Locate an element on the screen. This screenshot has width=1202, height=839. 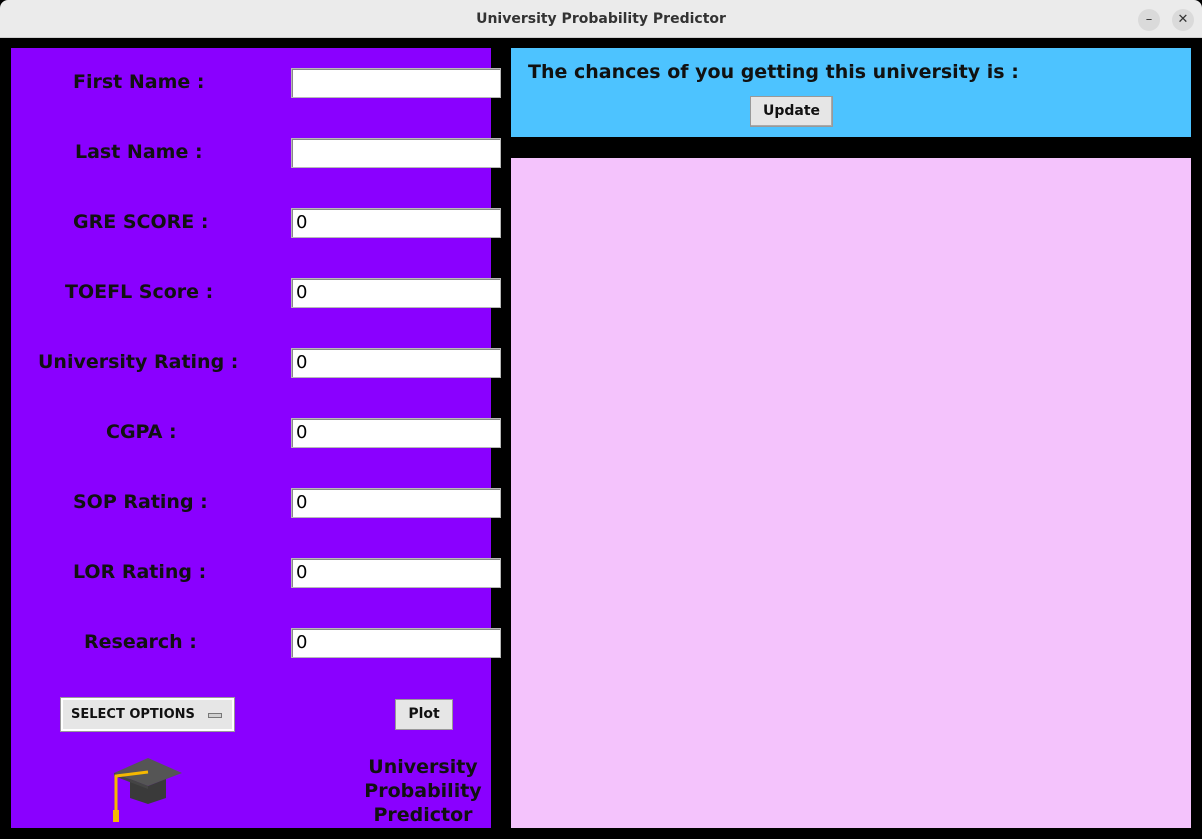
select-options-label: SELECT OPTIONS is located at coordinates (133, 714).